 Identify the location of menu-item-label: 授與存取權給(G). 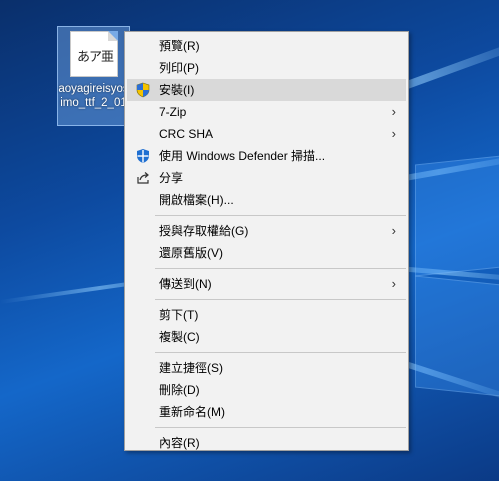
(204, 231).